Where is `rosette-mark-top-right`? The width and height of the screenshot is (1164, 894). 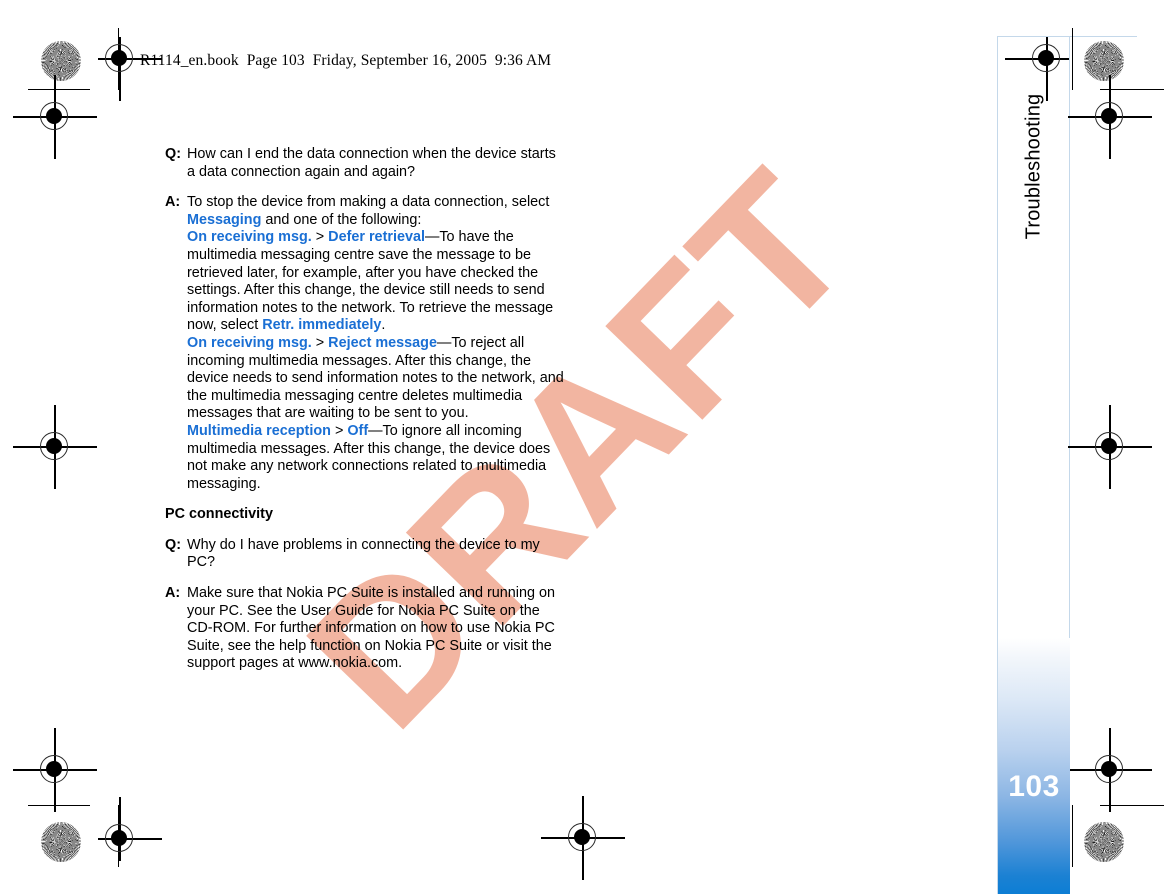 rosette-mark-top-right is located at coordinates (1104, 61).